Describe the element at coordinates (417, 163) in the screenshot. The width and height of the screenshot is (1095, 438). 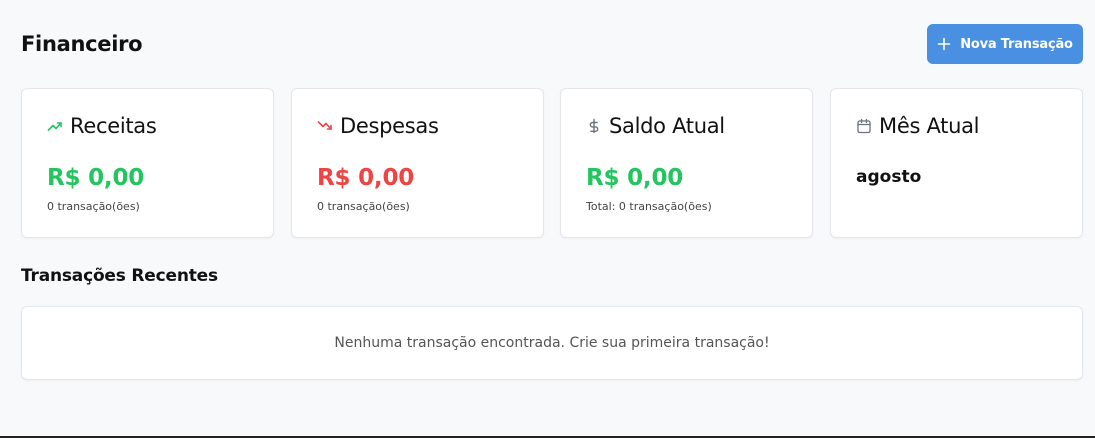
I see `expense-card: Despesas R$ 0,00 0 transação(ões)` at that location.